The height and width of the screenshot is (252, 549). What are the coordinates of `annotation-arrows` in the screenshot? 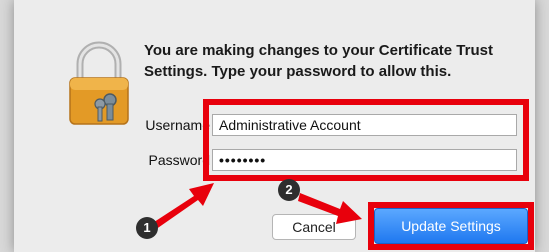 It's located at (255, 207).